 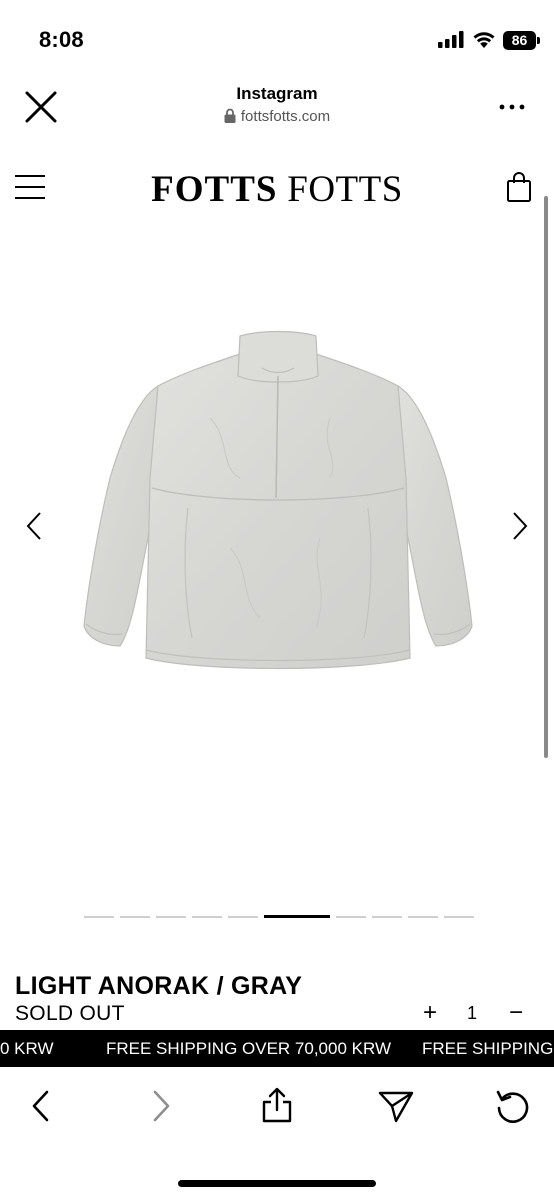 What do you see at coordinates (488, 1048) in the screenshot?
I see `banner-text-fragment: FREE SHIPPING OV` at bounding box center [488, 1048].